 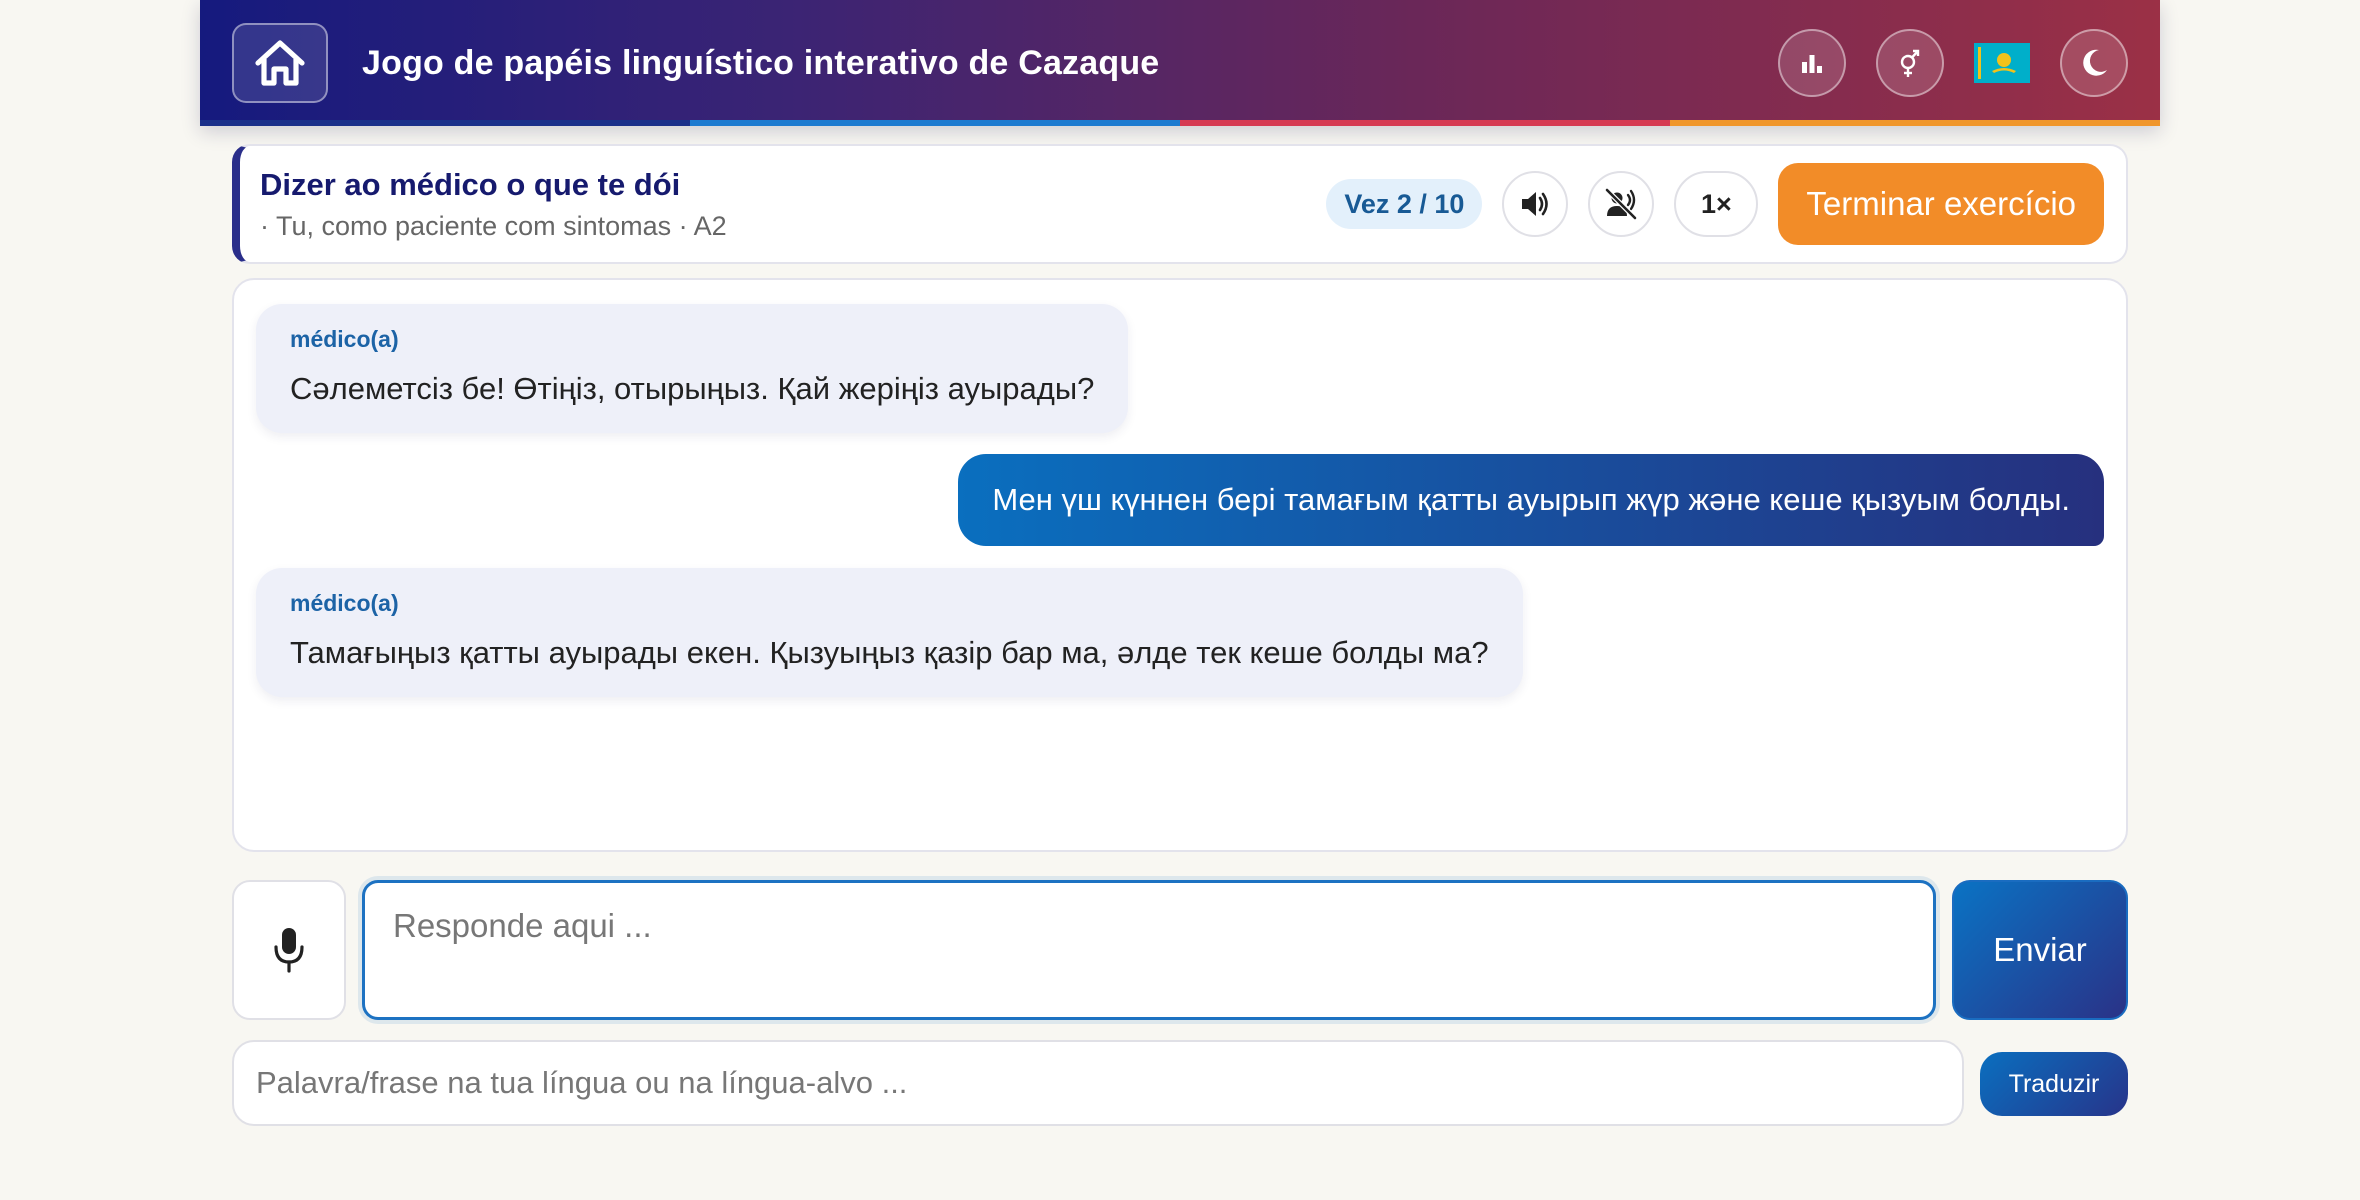 What do you see at coordinates (2040, 950) in the screenshot?
I see `send-button: Enviar` at bounding box center [2040, 950].